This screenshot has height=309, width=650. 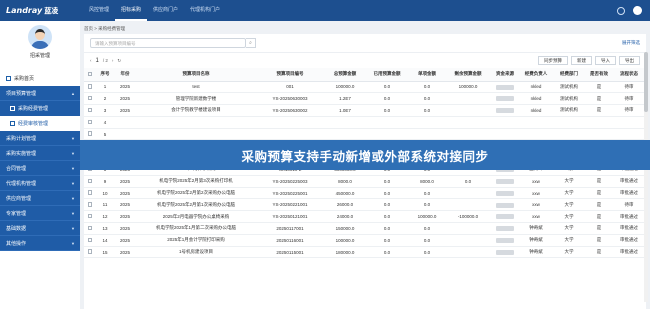 What do you see at coordinates (646, 177) in the screenshot?
I see `scrollbar` at bounding box center [646, 177].